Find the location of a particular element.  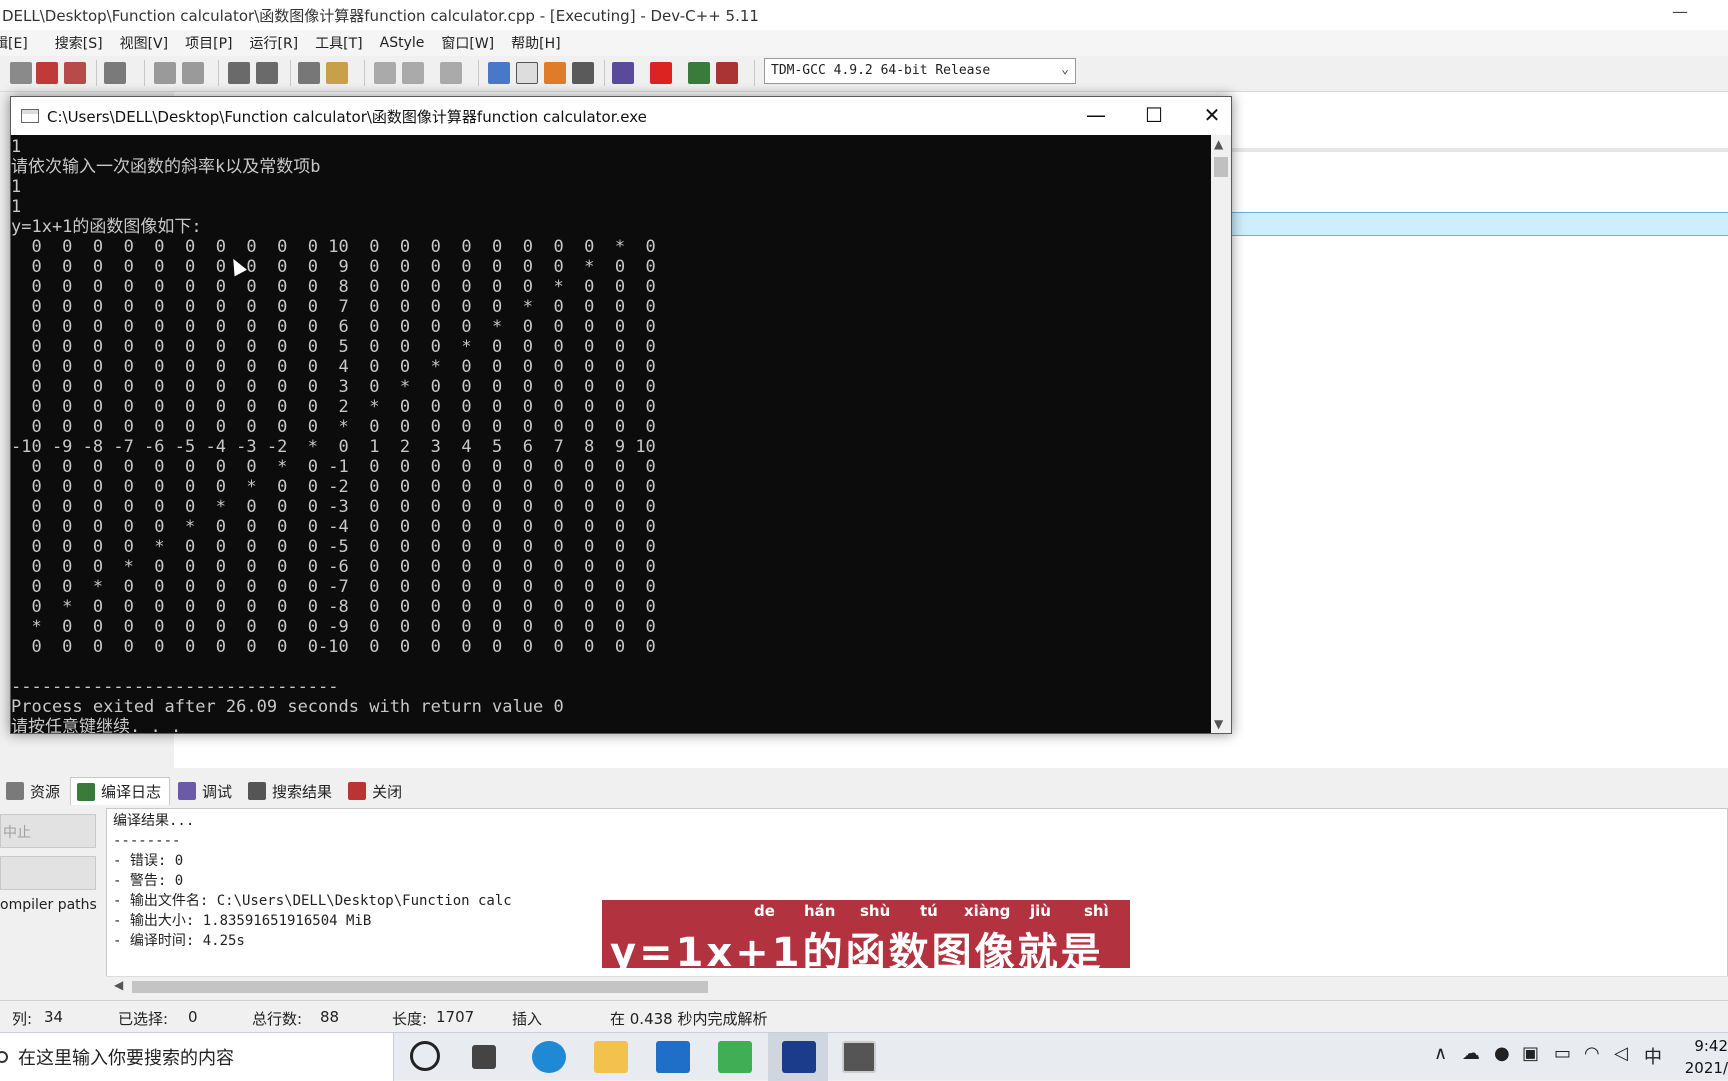

mic-icon: ● is located at coordinates (1502, 1053).